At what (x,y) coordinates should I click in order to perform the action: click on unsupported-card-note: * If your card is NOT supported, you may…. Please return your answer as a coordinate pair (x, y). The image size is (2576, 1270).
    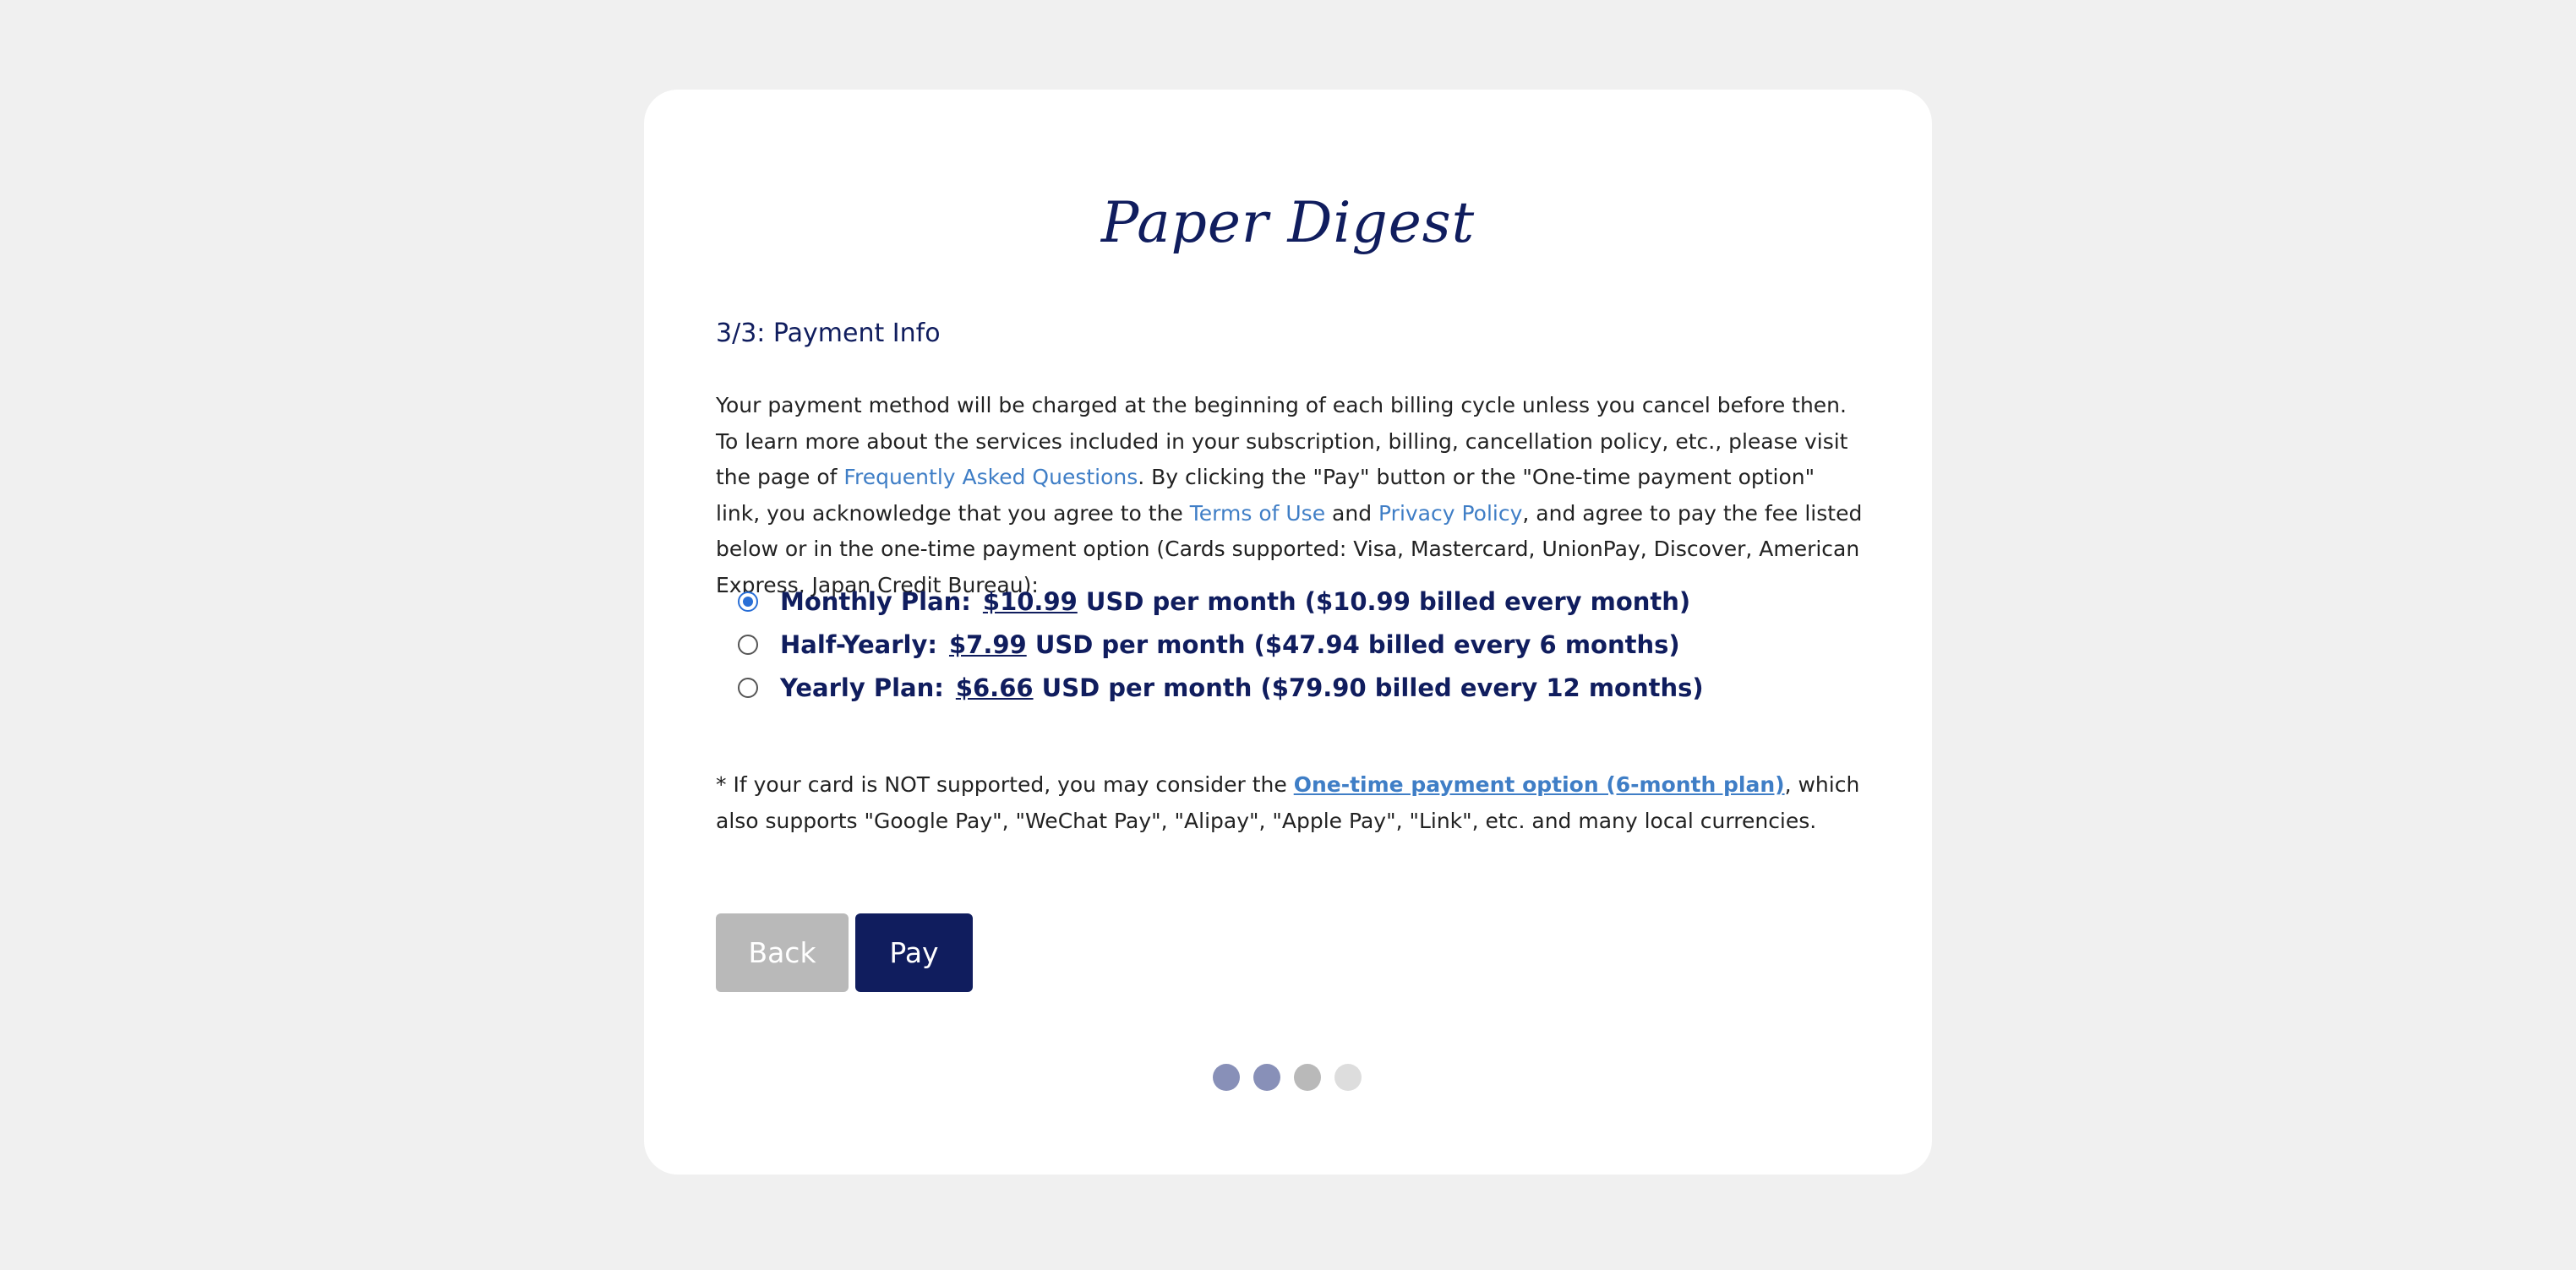
    Looking at the image, I should click on (1299, 803).